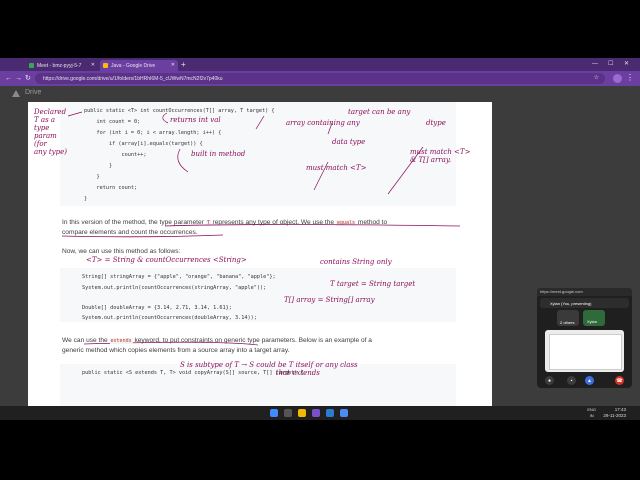  Describe the element at coordinates (595, 64) in the screenshot. I see `minimize-button: —` at that location.